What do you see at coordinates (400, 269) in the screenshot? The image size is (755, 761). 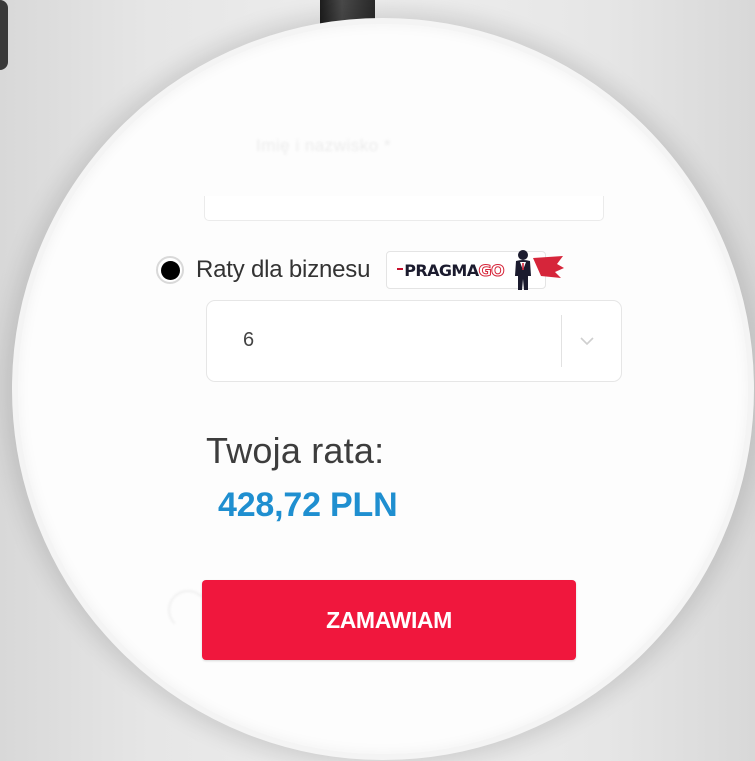 I see `brand-dash` at bounding box center [400, 269].